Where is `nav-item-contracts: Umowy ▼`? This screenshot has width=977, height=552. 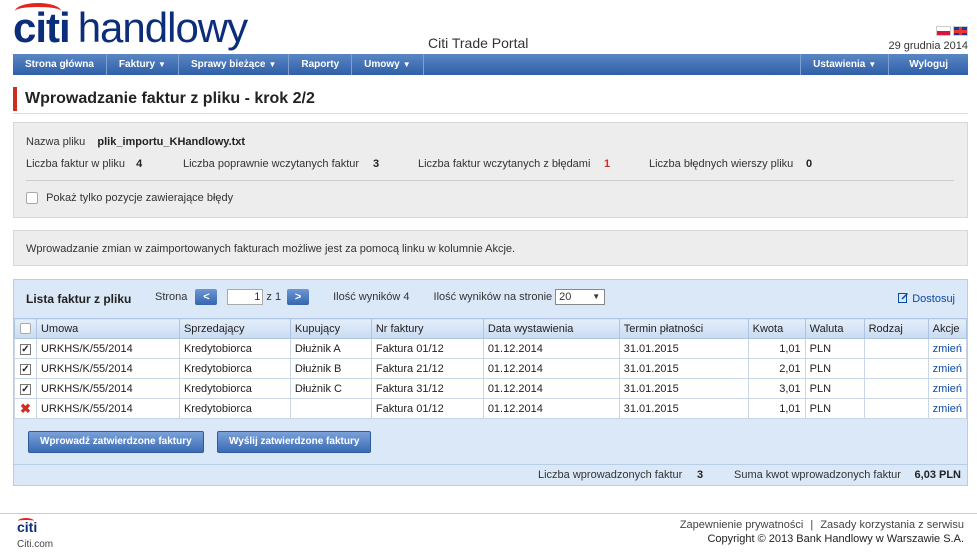 nav-item-contracts: Umowy ▼ is located at coordinates (388, 64).